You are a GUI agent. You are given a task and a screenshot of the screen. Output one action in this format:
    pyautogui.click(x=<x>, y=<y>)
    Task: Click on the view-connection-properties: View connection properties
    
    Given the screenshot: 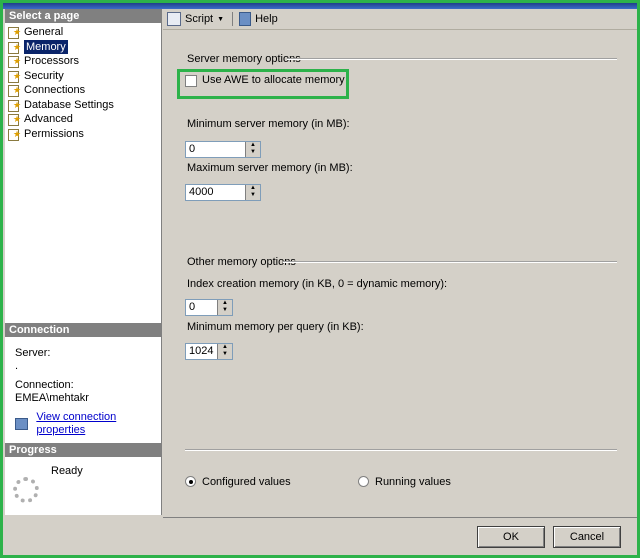 What is the action you would take?
    pyautogui.click(x=83, y=424)
    